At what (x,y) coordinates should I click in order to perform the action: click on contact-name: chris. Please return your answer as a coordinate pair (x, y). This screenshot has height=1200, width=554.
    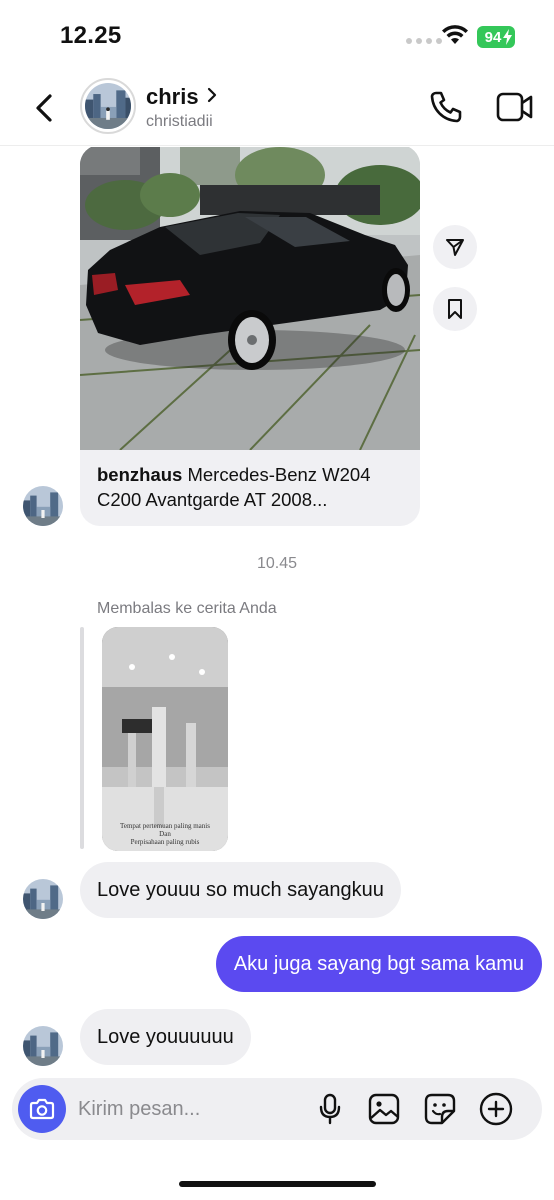
    Looking at the image, I should click on (172, 97).